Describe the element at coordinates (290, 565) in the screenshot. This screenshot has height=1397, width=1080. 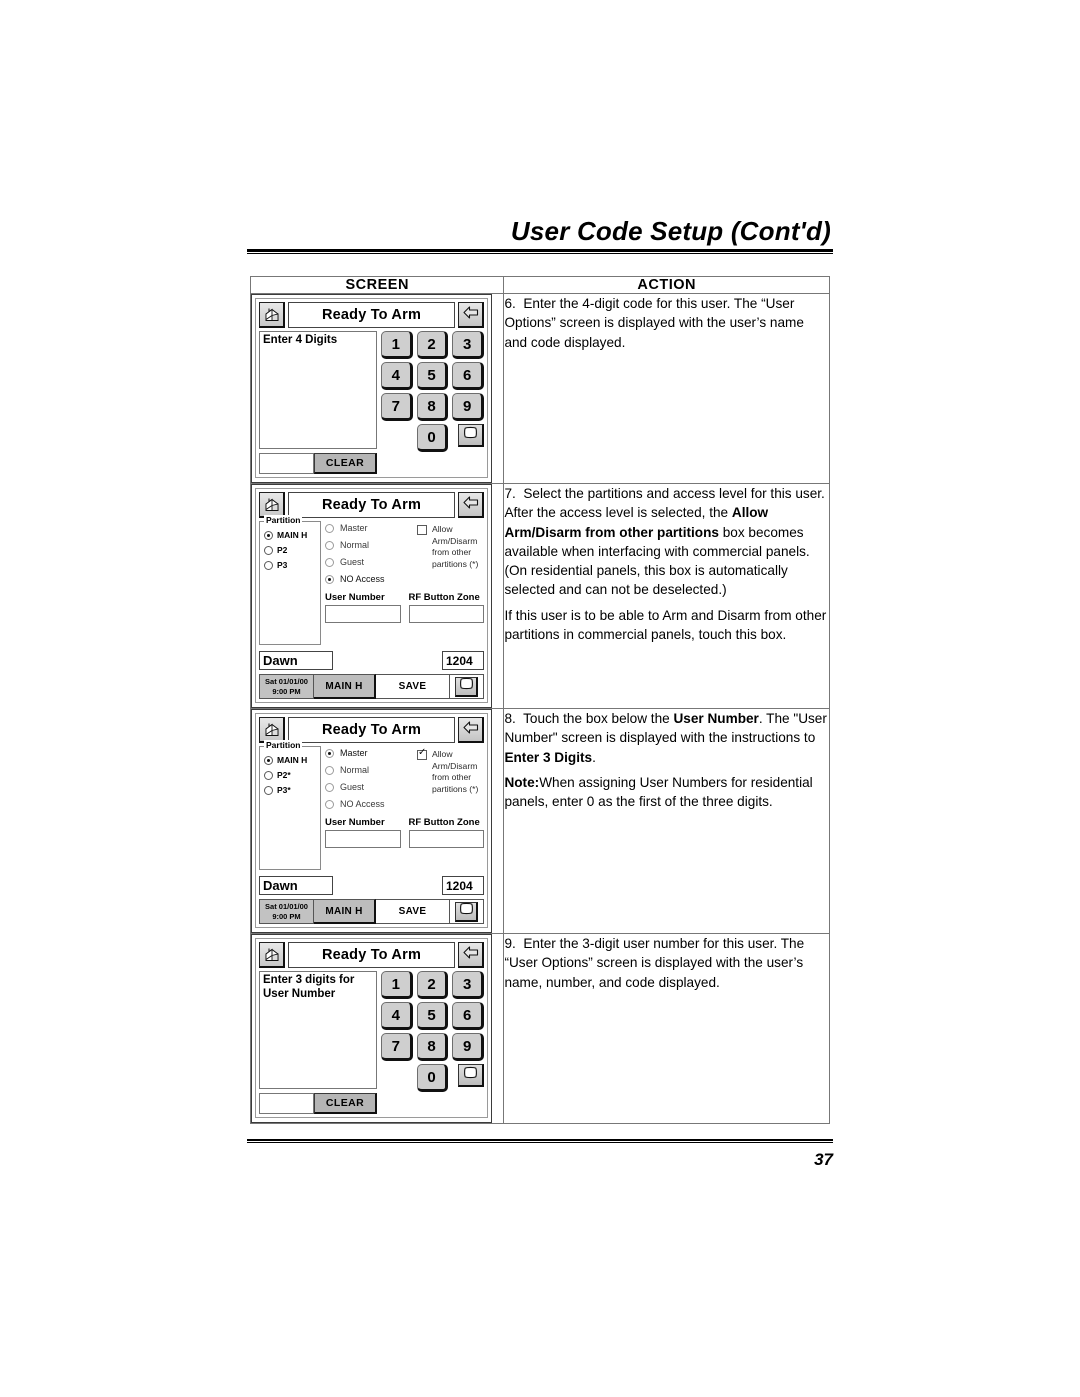
I see `partition-option: P3` at that location.